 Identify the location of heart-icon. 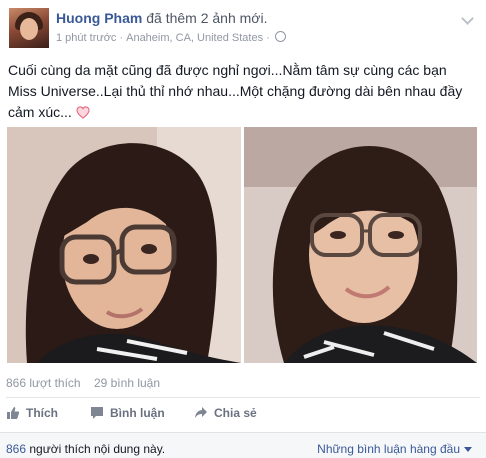
(83, 112).